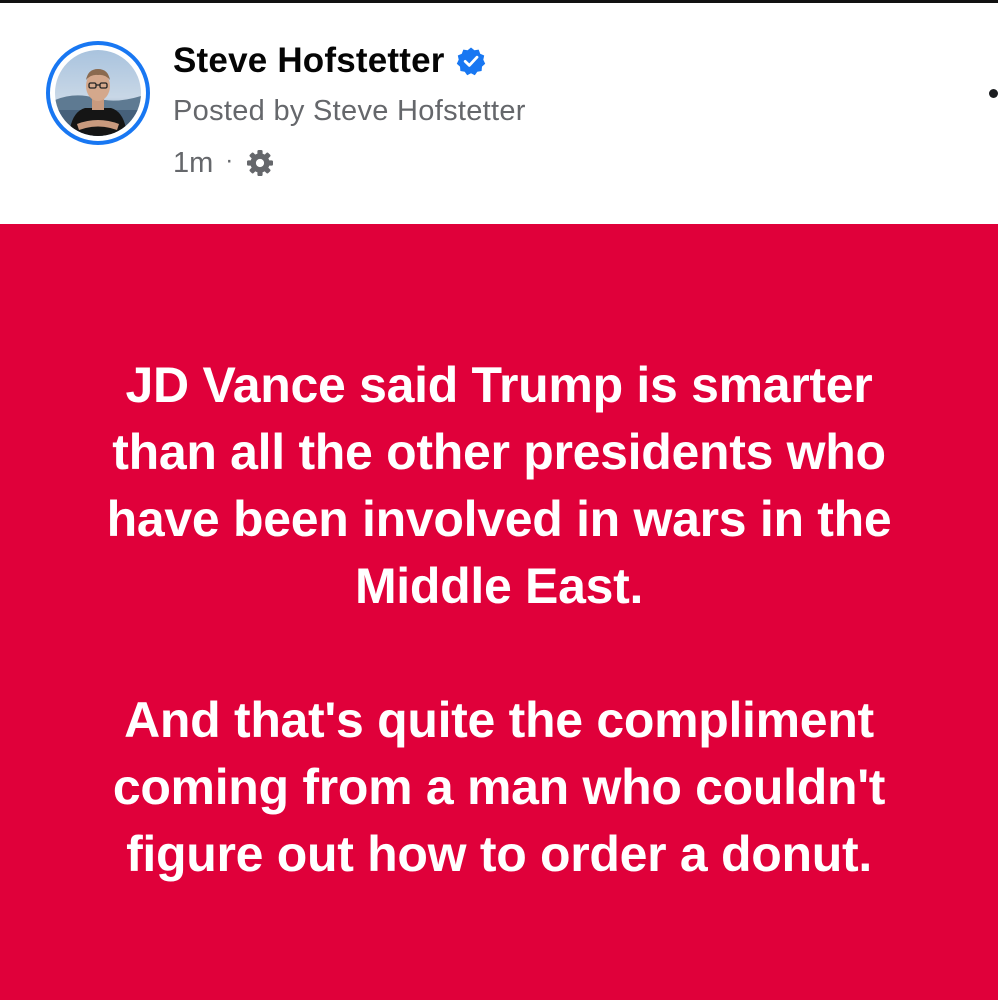  Describe the element at coordinates (471, 61) in the screenshot. I see `verified-badge-icon` at that location.